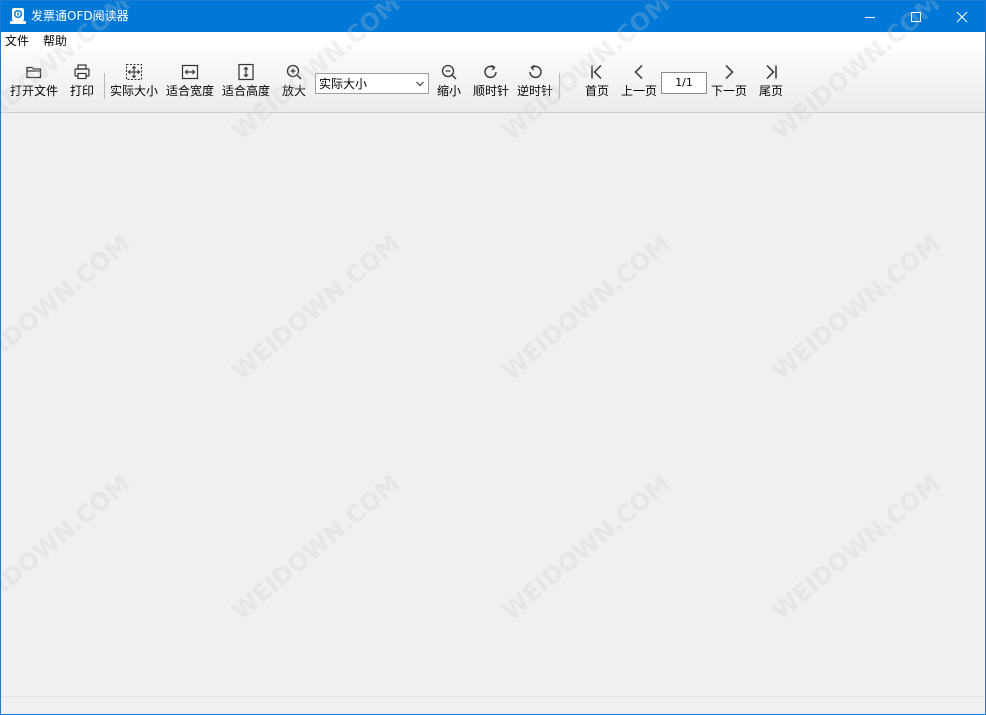 The height and width of the screenshot is (715, 986). Describe the element at coordinates (17, 41) in the screenshot. I see `menu-file: 文件` at that location.